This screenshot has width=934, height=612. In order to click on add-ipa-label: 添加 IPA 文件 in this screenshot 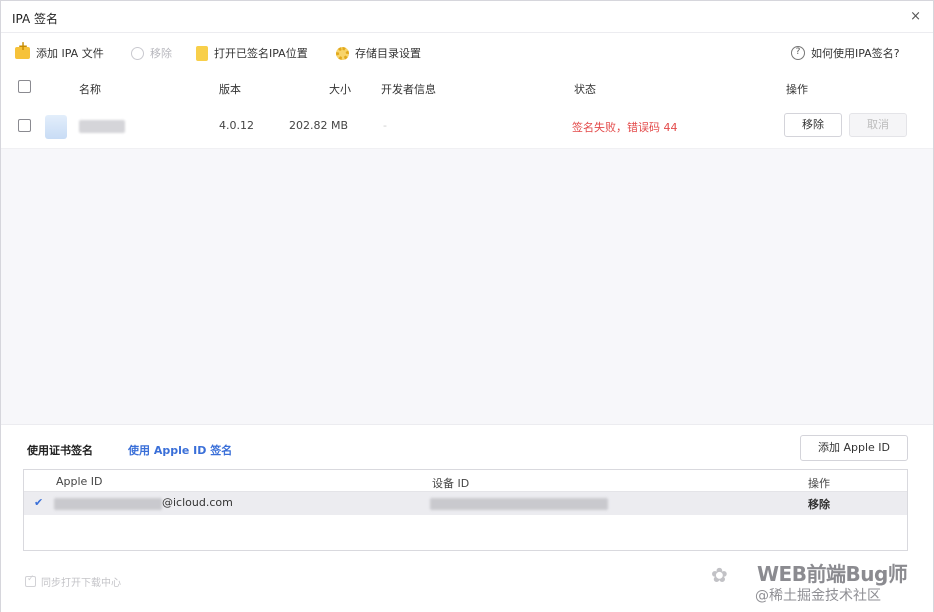, I will do `click(70, 53)`.